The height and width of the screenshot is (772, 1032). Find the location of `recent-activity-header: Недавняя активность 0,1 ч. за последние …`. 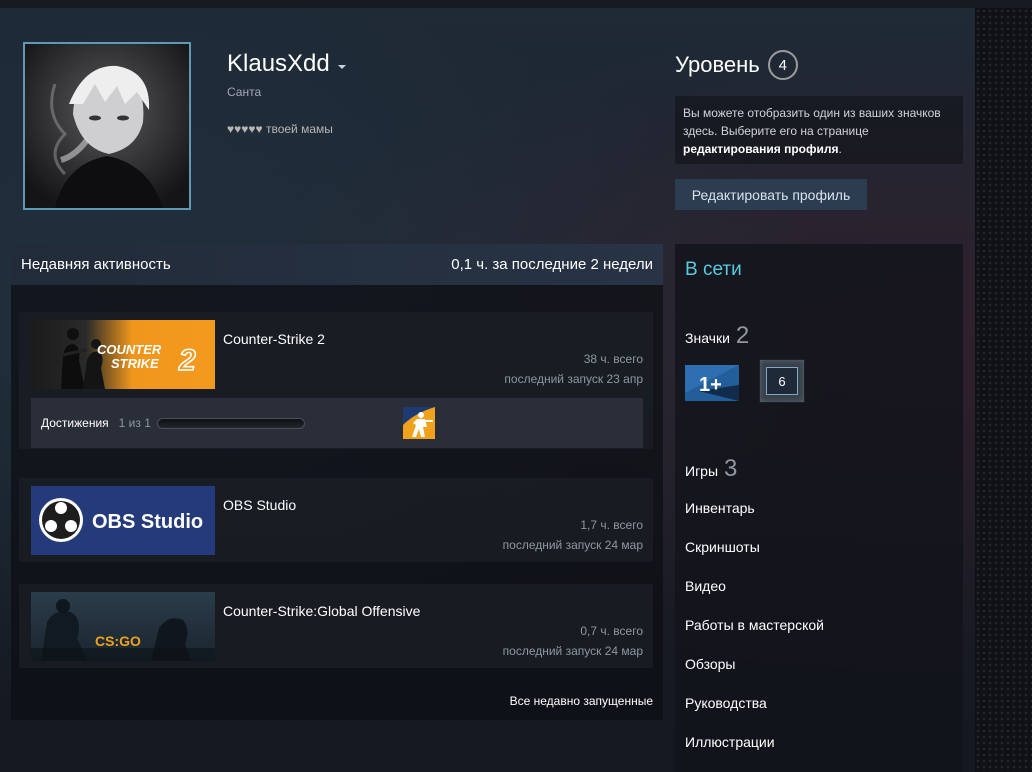

recent-activity-header: Недавняя активность 0,1 ч. за последние … is located at coordinates (337, 264).